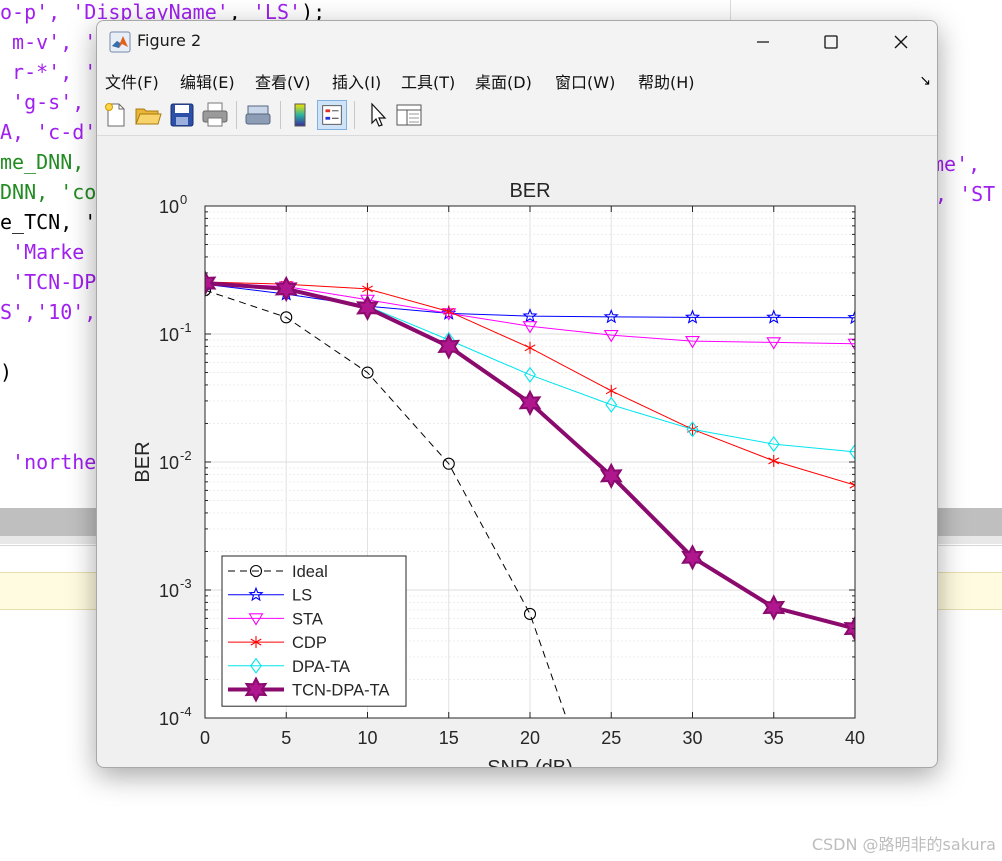  Describe the element at coordinates (42, 162) in the screenshot. I see `code-line: me_DNN,` at that location.